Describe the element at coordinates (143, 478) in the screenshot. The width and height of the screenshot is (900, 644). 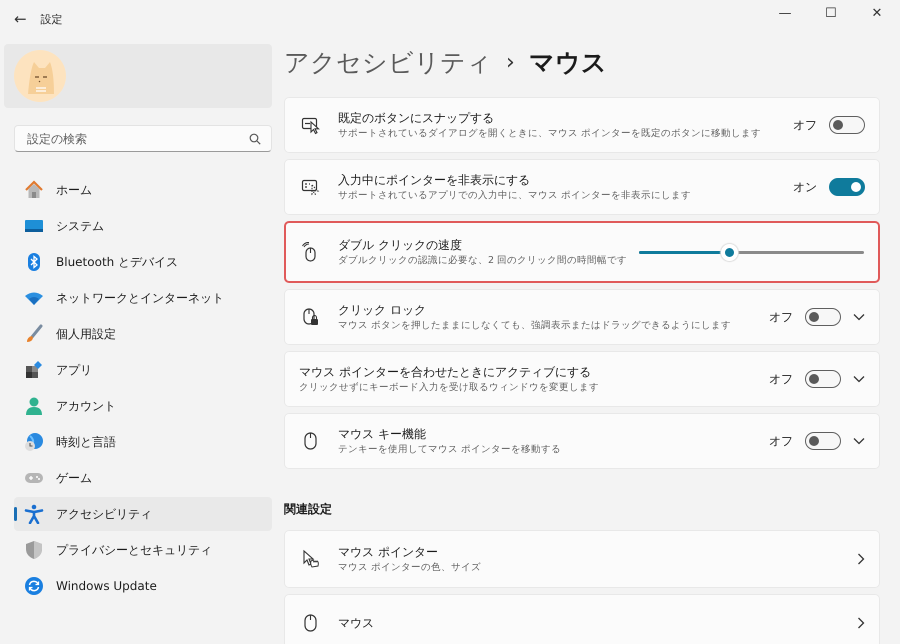
I see `sidebar-item: ゲーム` at that location.